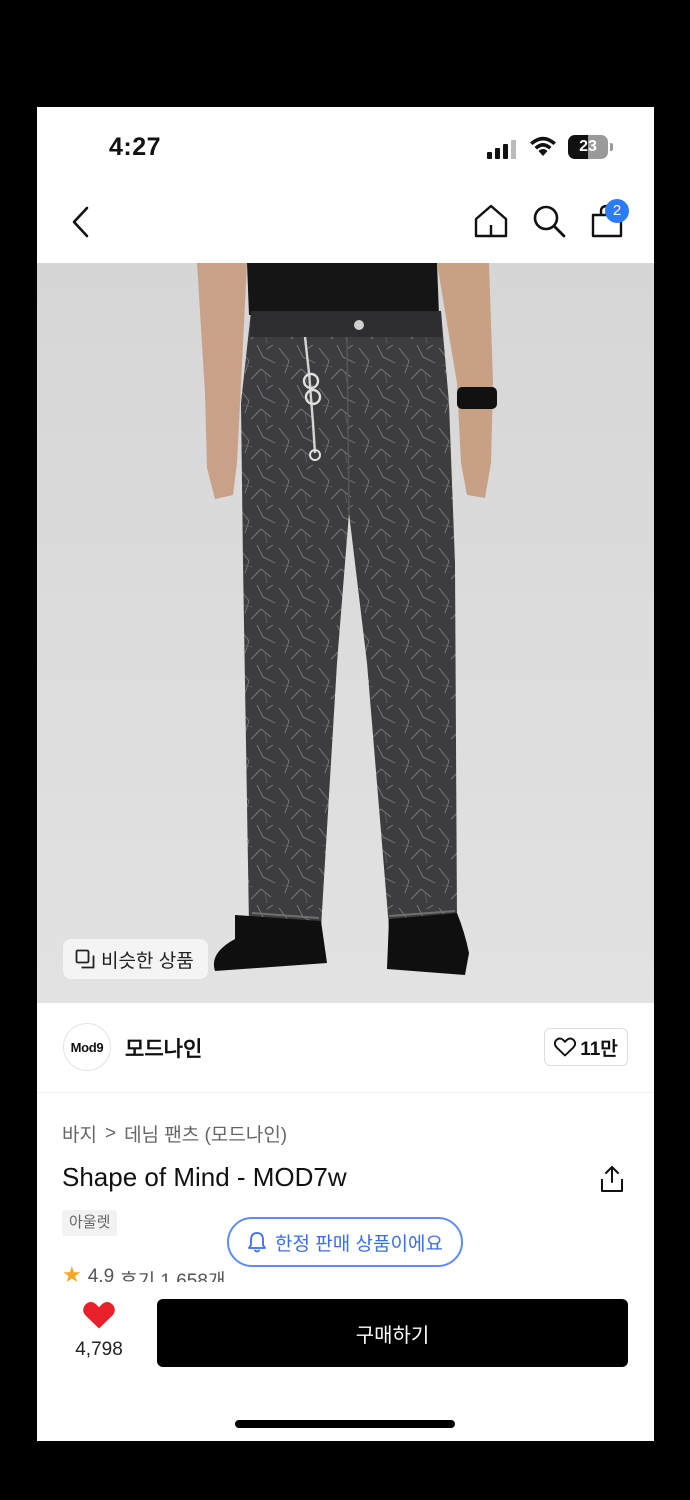 This screenshot has width=690, height=1500. What do you see at coordinates (491, 221) in the screenshot?
I see `home-icon` at bounding box center [491, 221].